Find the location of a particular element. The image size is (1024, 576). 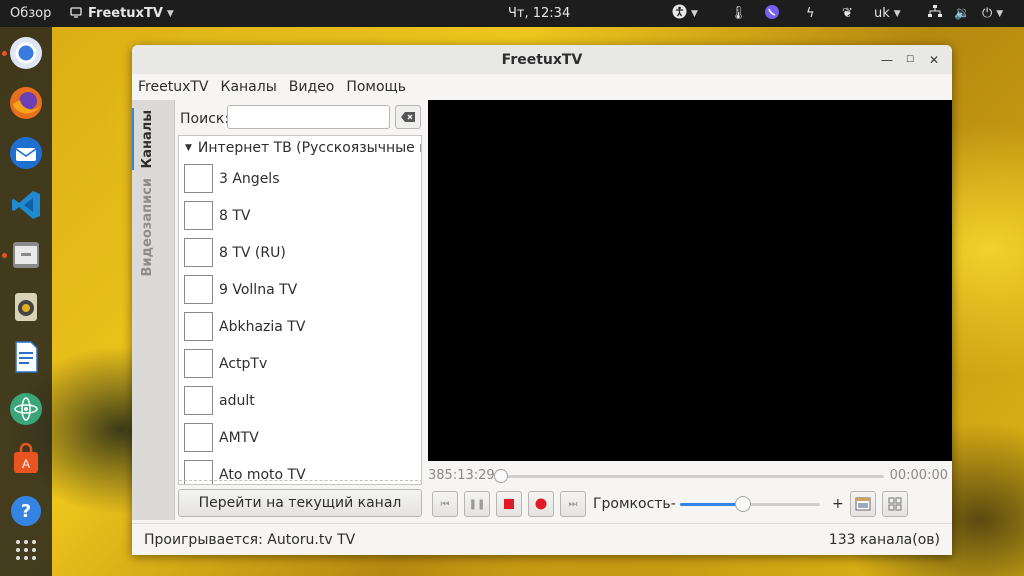

maximize-button: ☐ is located at coordinates (910, 60).